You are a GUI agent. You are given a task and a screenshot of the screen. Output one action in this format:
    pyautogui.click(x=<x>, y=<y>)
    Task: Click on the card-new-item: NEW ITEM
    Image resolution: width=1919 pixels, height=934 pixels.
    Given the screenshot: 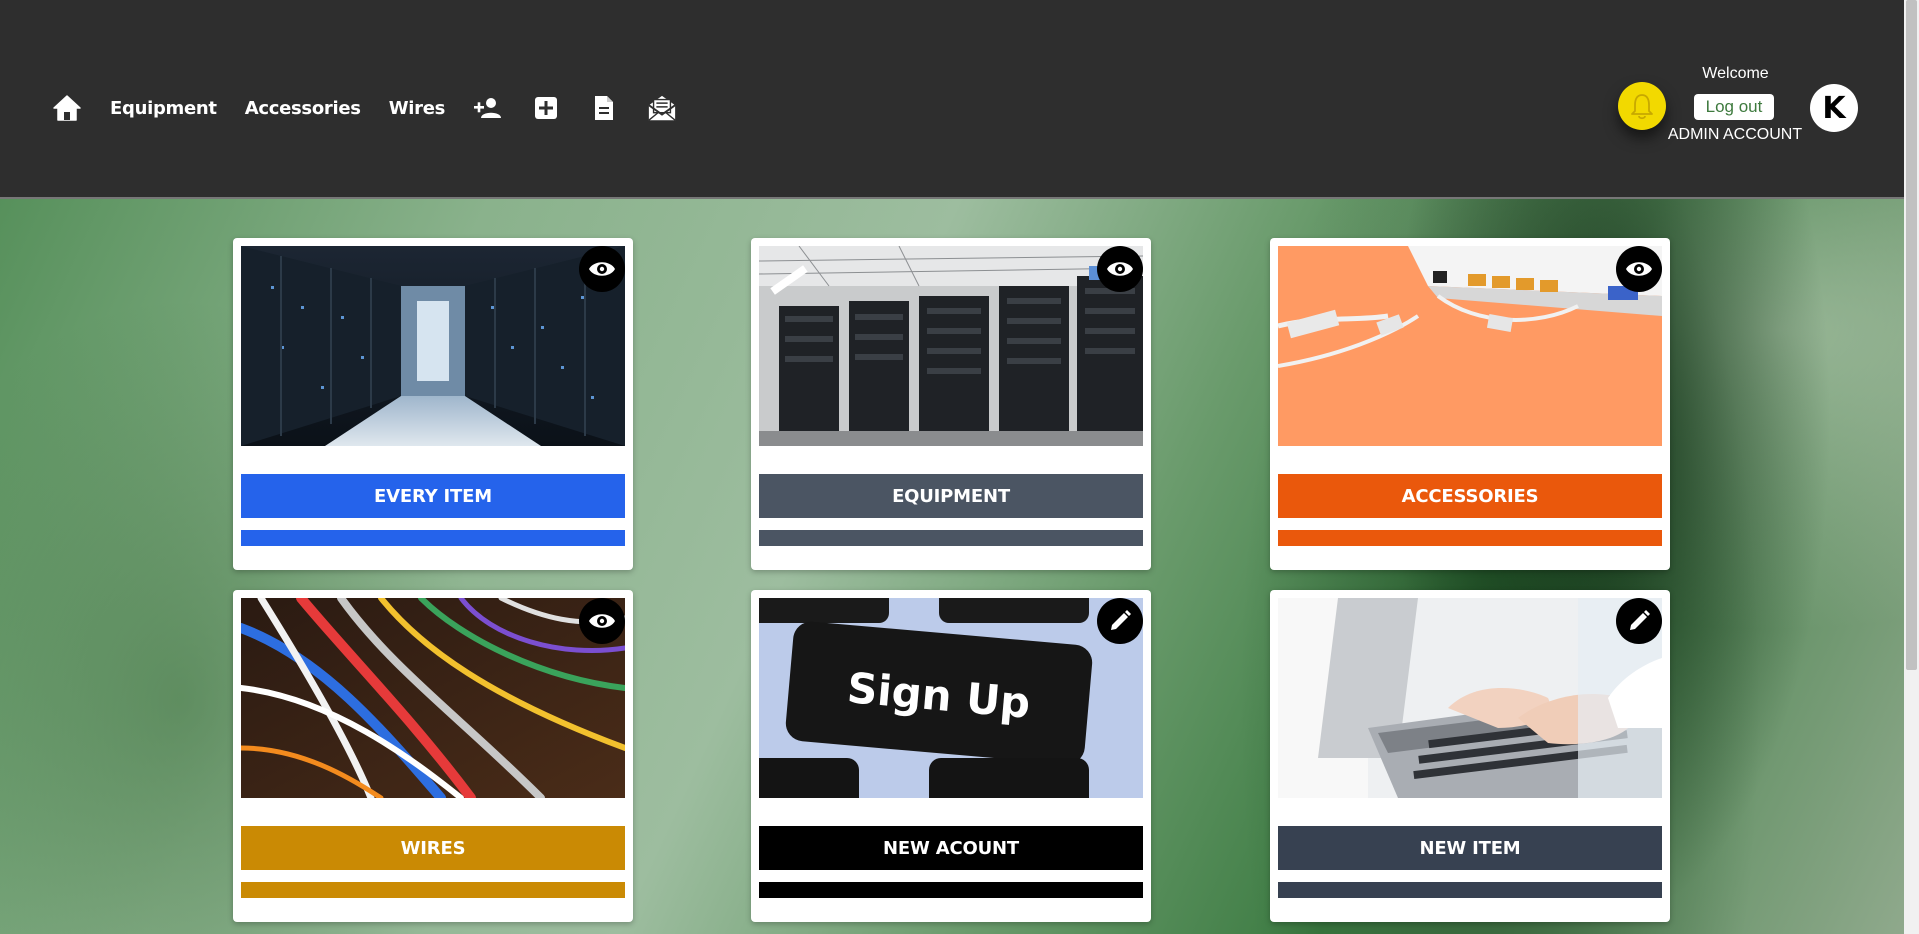 What is the action you would take?
    pyautogui.click(x=1470, y=756)
    